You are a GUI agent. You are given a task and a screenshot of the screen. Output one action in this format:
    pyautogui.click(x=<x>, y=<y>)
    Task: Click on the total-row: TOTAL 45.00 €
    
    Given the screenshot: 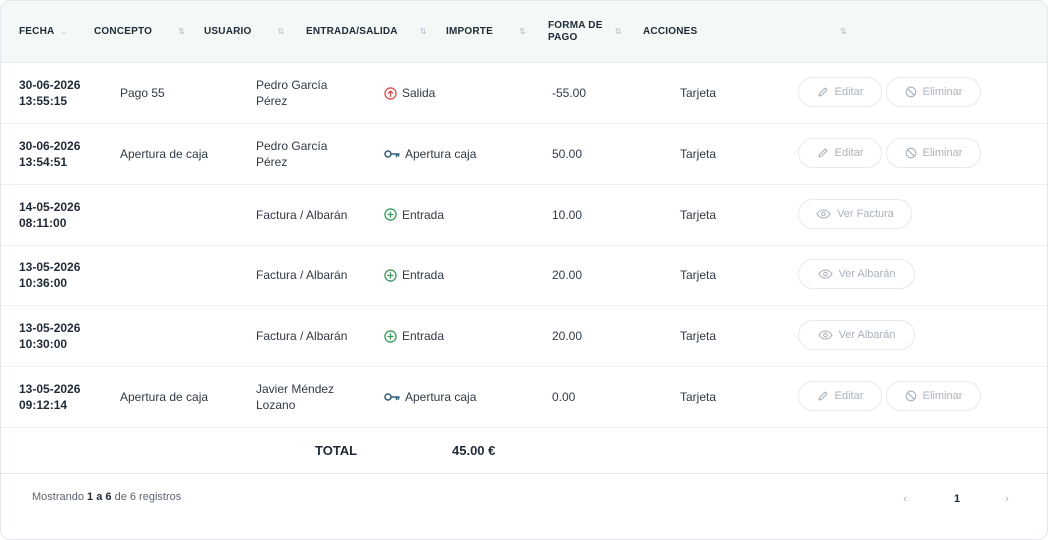 What is the action you would take?
    pyautogui.click(x=524, y=450)
    